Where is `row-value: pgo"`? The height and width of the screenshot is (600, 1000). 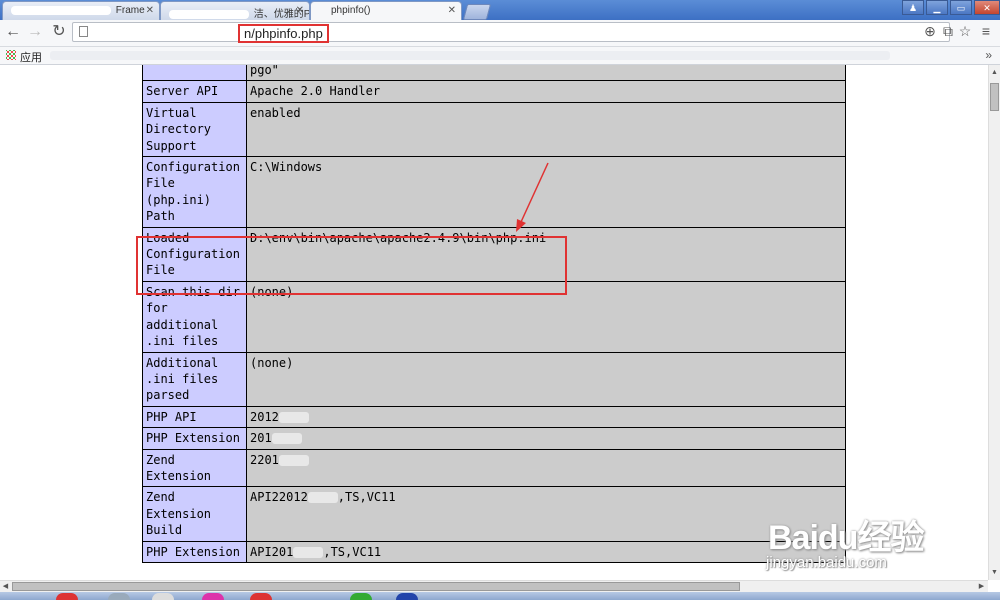 row-value: pgo" is located at coordinates (546, 73).